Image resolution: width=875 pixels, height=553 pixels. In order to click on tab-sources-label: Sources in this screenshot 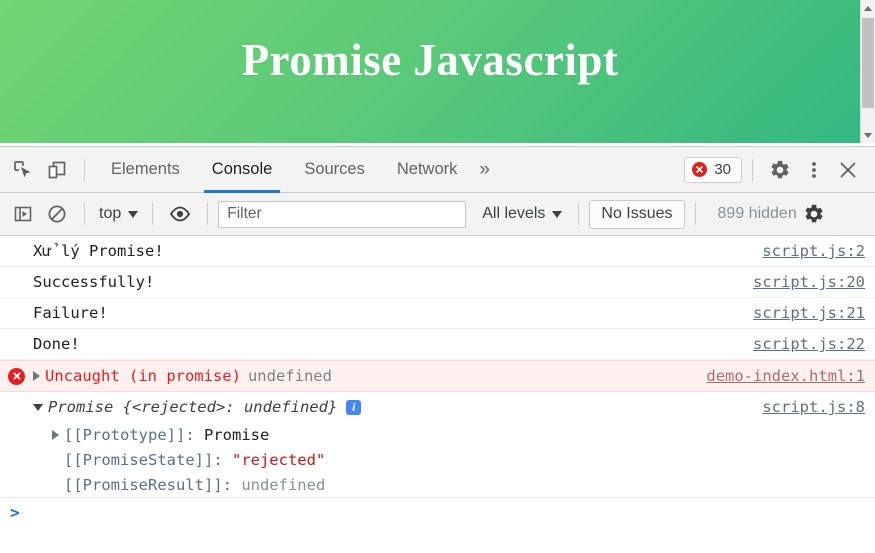, I will do `click(334, 169)`.